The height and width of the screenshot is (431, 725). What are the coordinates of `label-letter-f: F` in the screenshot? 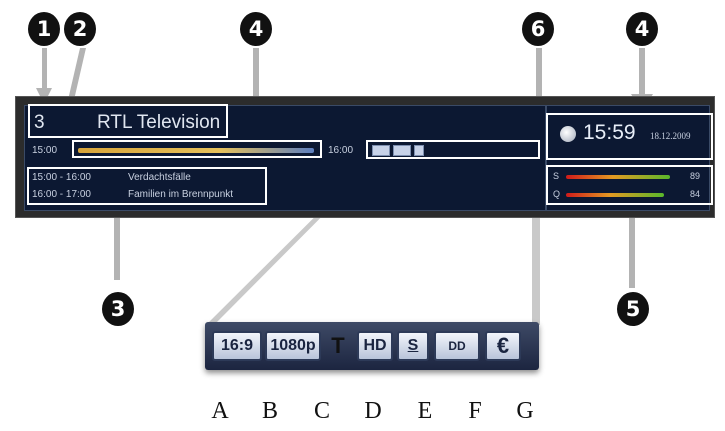 It's located at (475, 411).